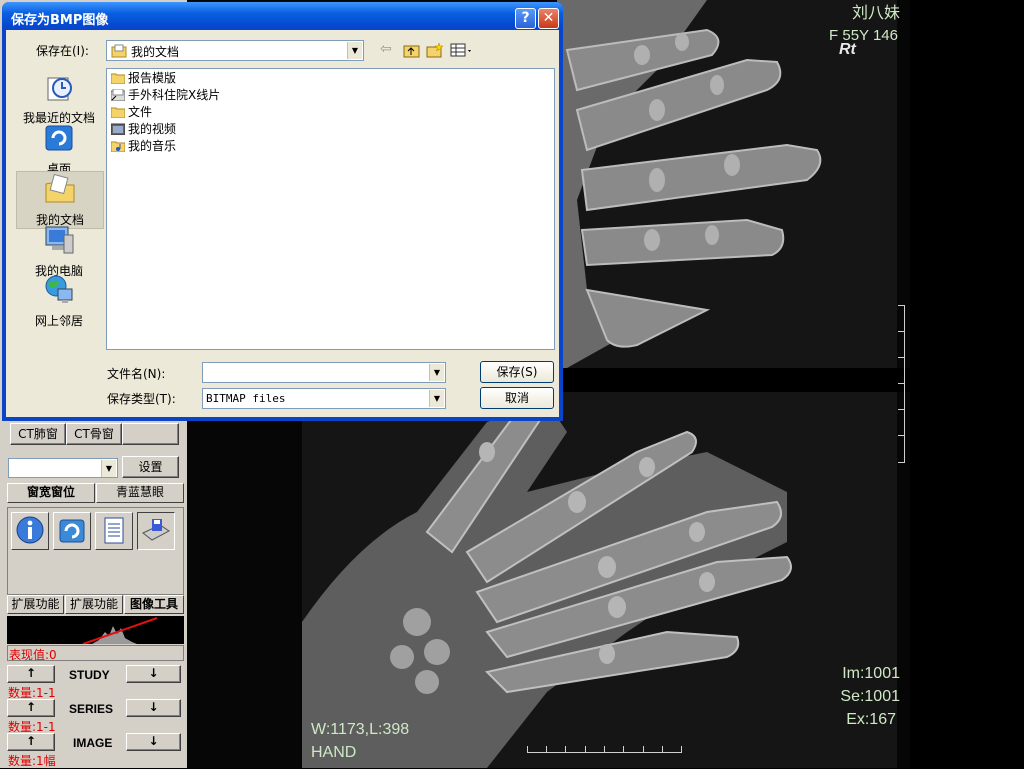 The width and height of the screenshot is (1024, 769). I want to click on patient-name: 刘八妹, so click(875, 13).